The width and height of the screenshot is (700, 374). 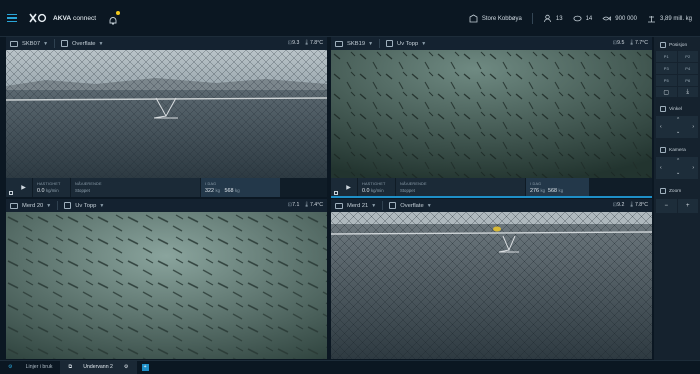 I want to click on pane-header: Merd 21 ▼ Overflate ▼ ⊡9.2 🌡7.8°C, so click(x=491, y=205).